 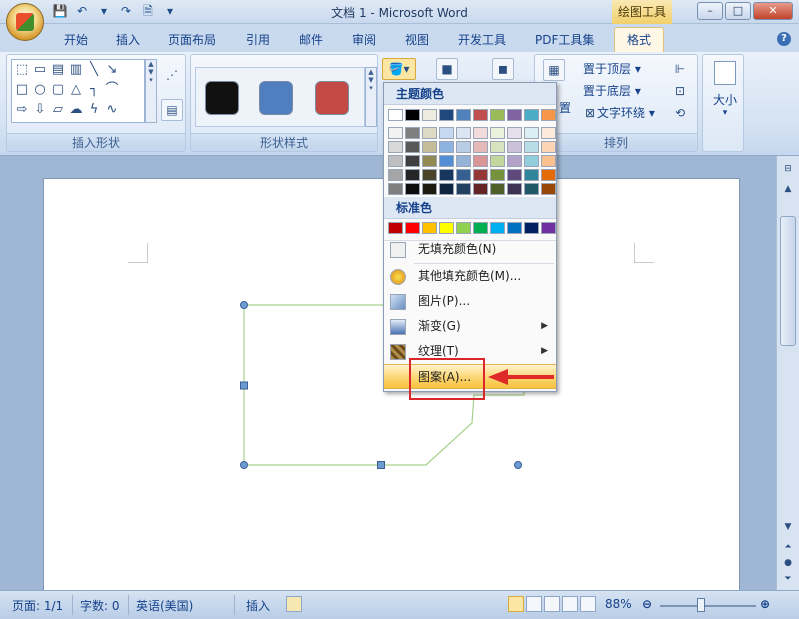 I want to click on style-swatch-blue, so click(x=276, y=98).